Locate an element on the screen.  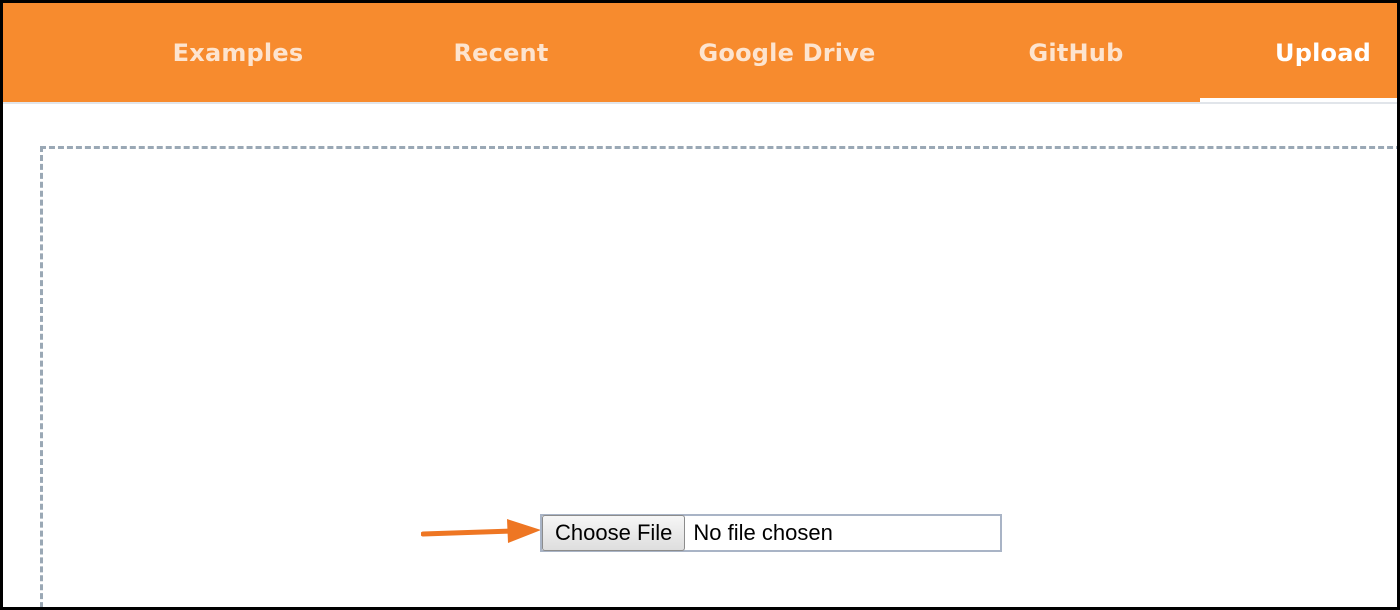
file-status-text: No file chosen is located at coordinates (763, 532).